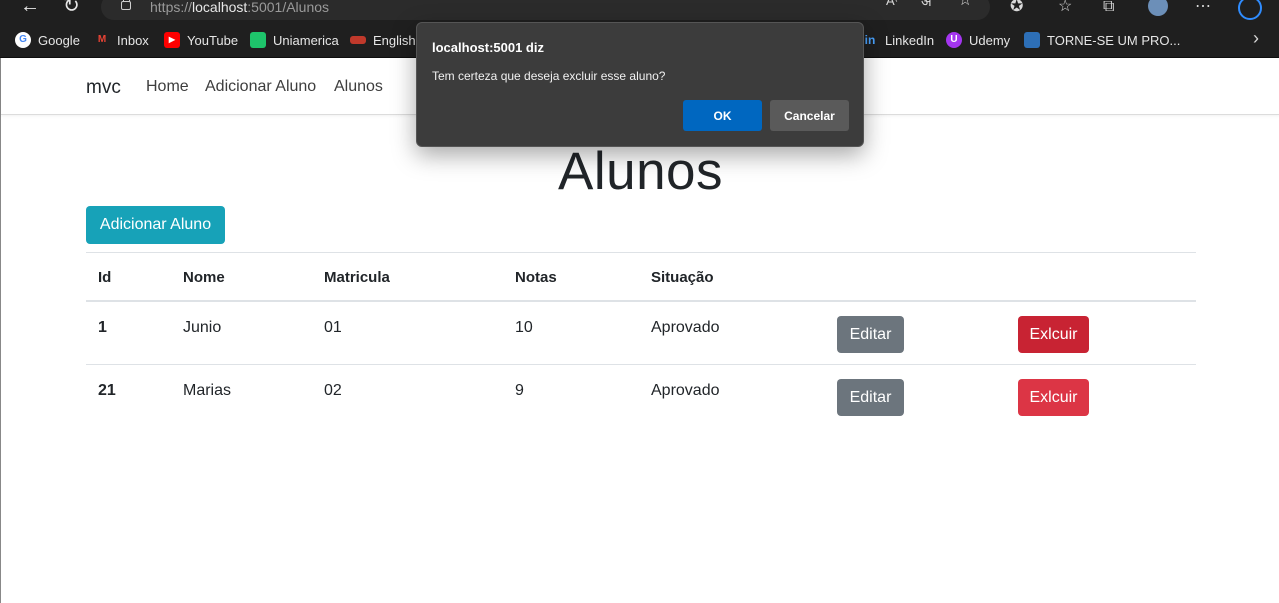  Describe the element at coordinates (260, 87) in the screenshot. I see `nav-link-adicionar-aluno: Adicionar Aluno` at that location.